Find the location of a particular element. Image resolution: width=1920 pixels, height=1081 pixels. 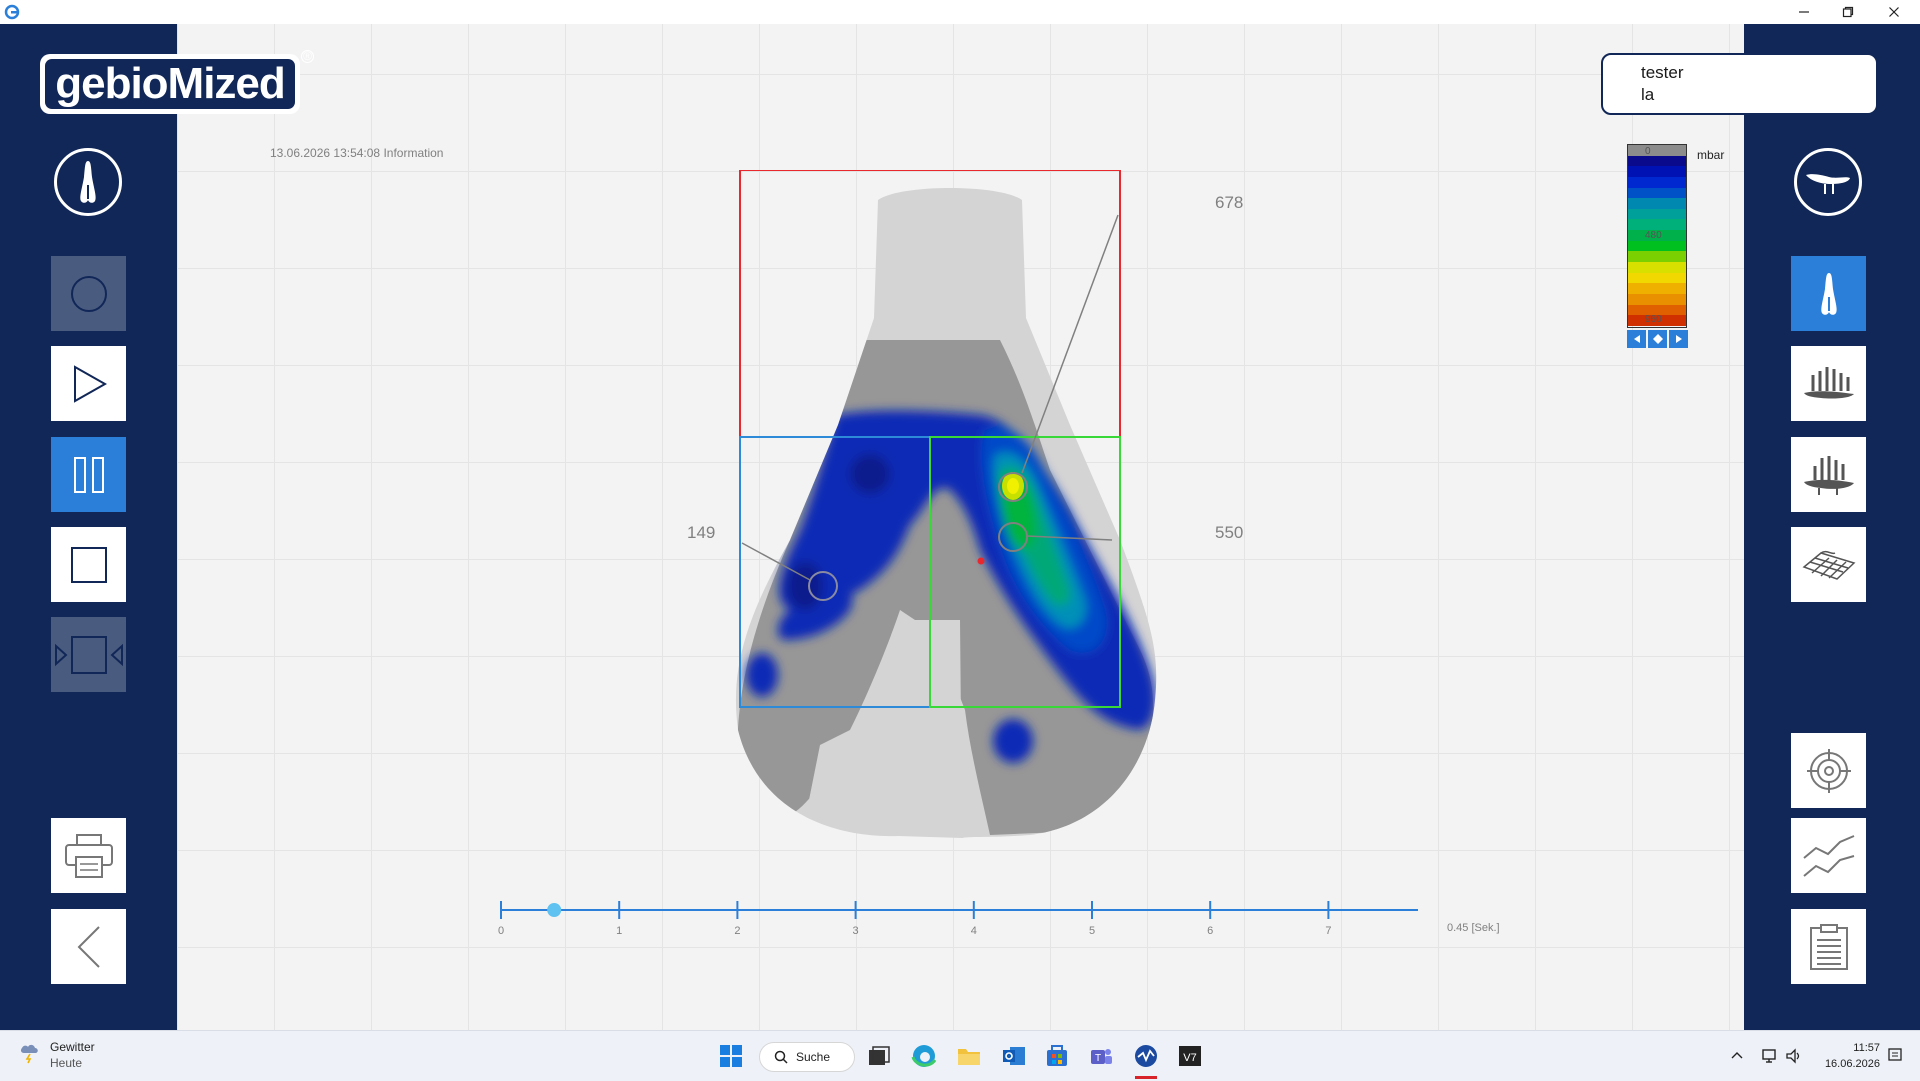

minimize-icon is located at coordinates (1804, 12).